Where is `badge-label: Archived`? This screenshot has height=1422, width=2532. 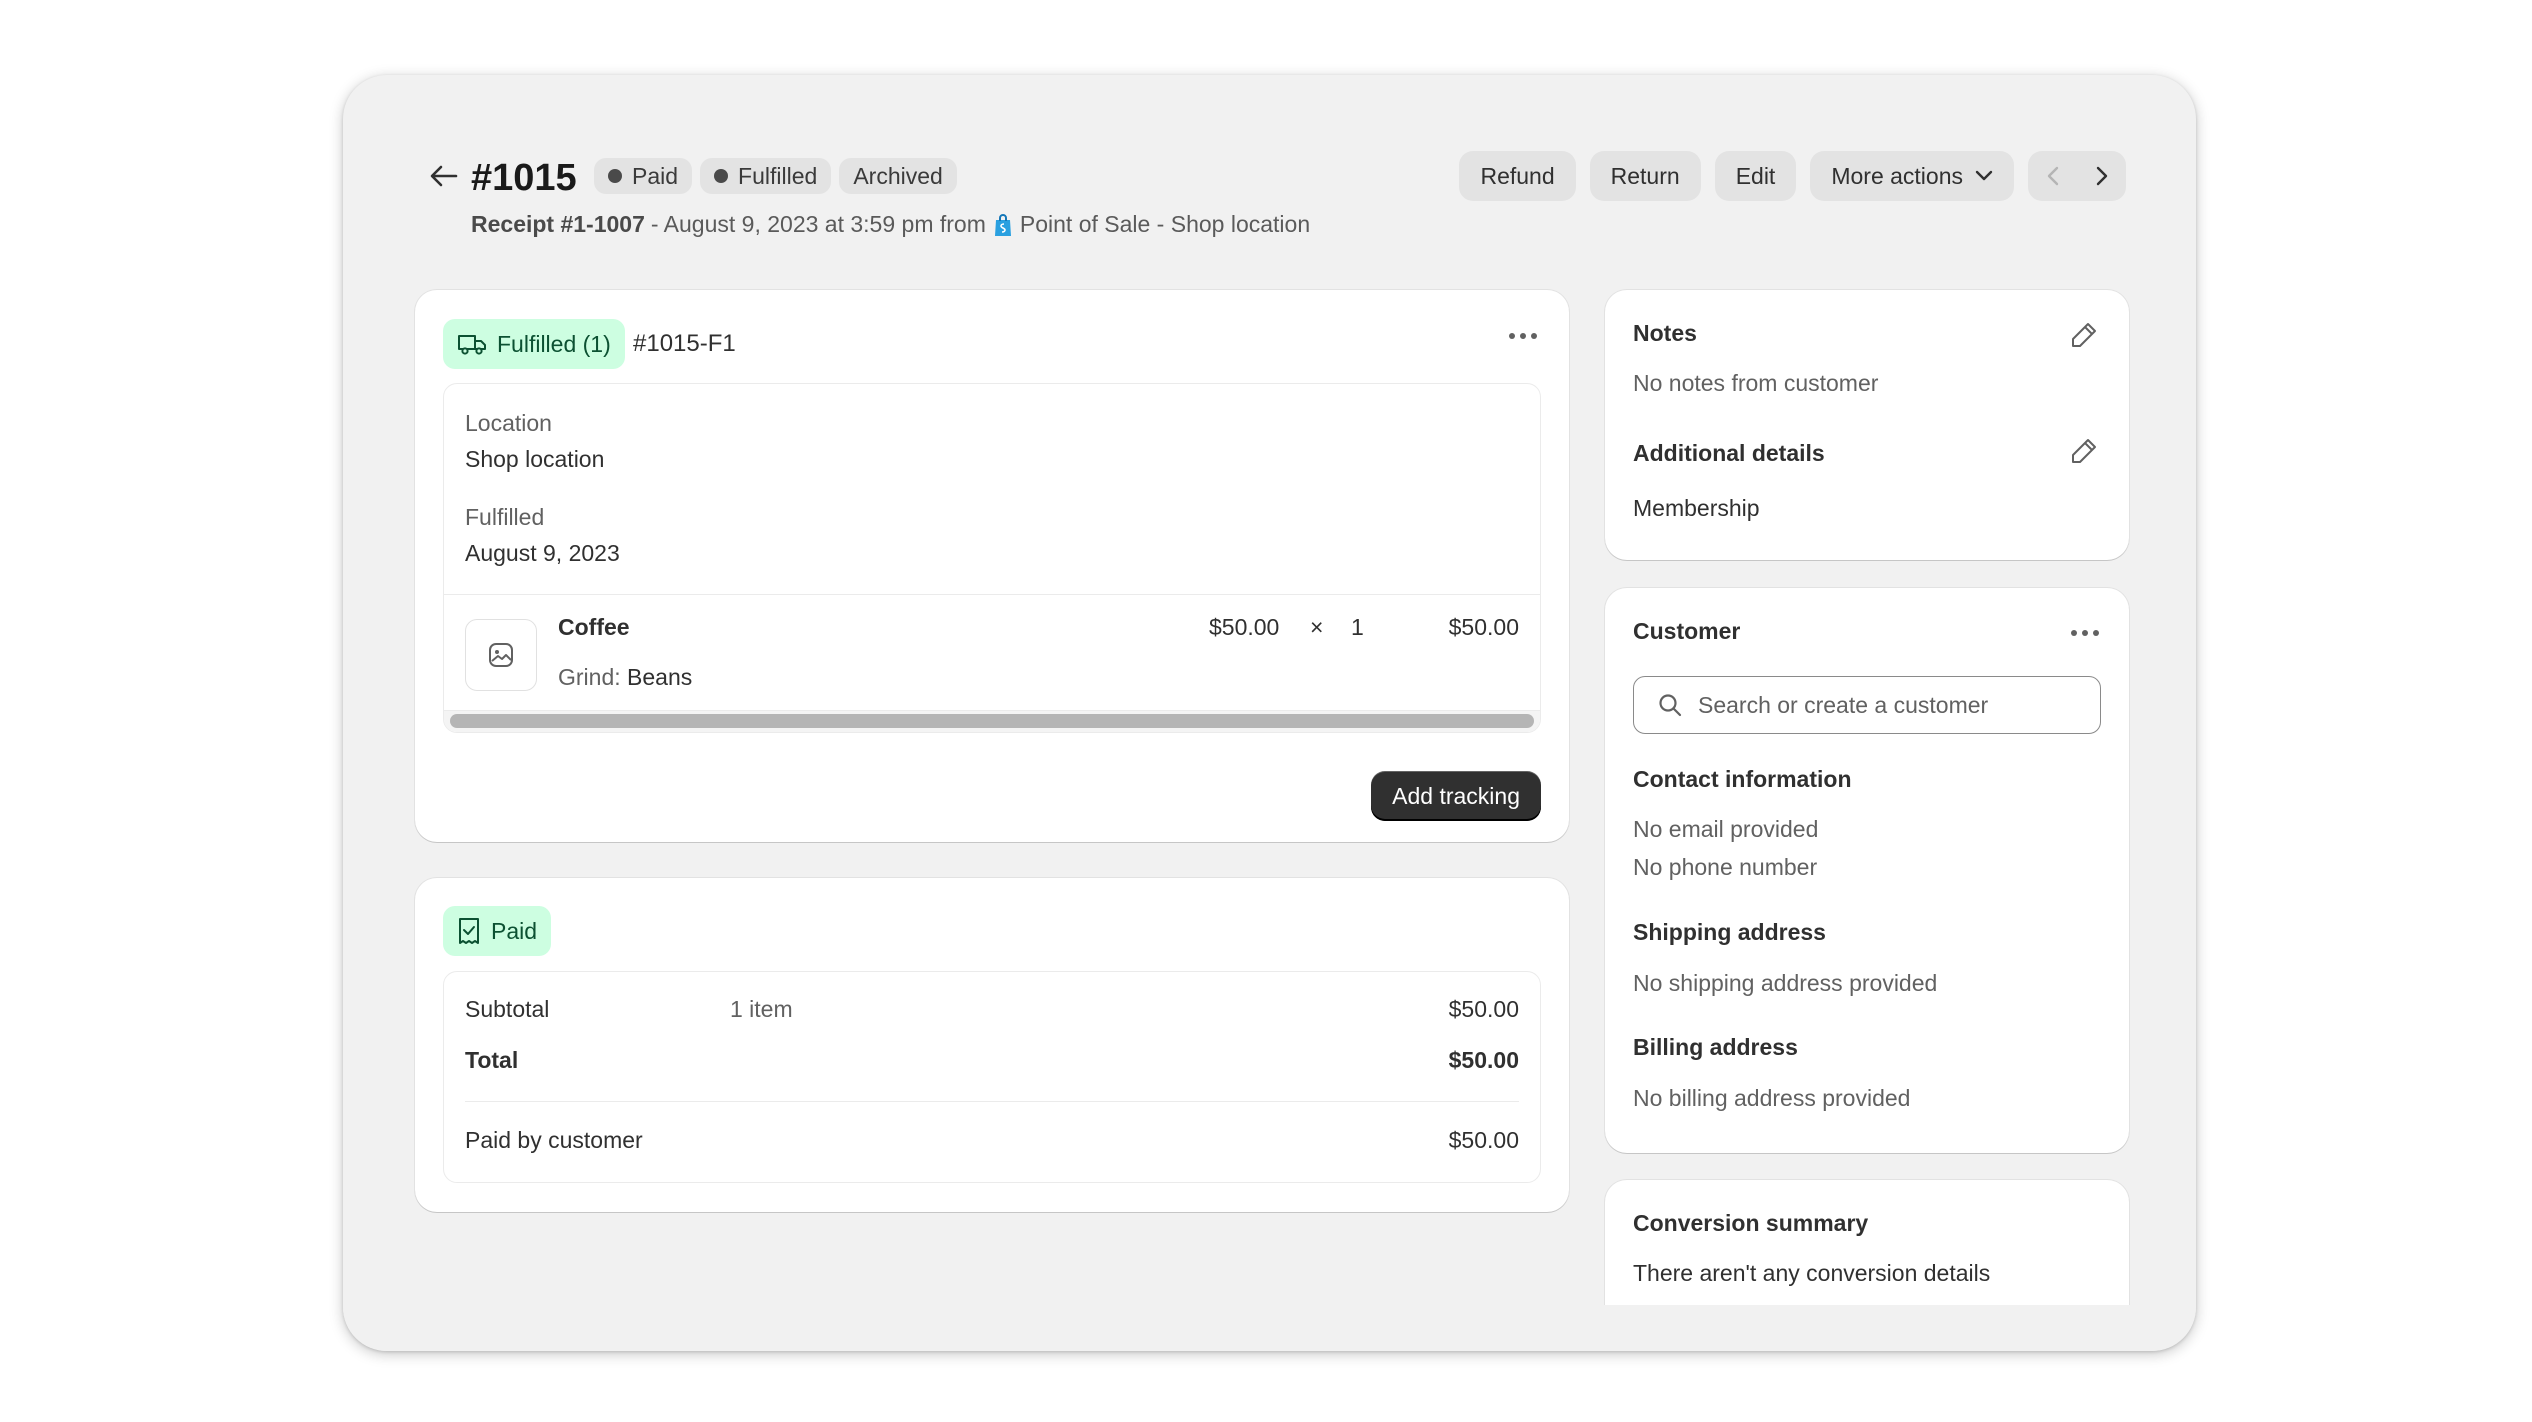 badge-label: Archived is located at coordinates (898, 175).